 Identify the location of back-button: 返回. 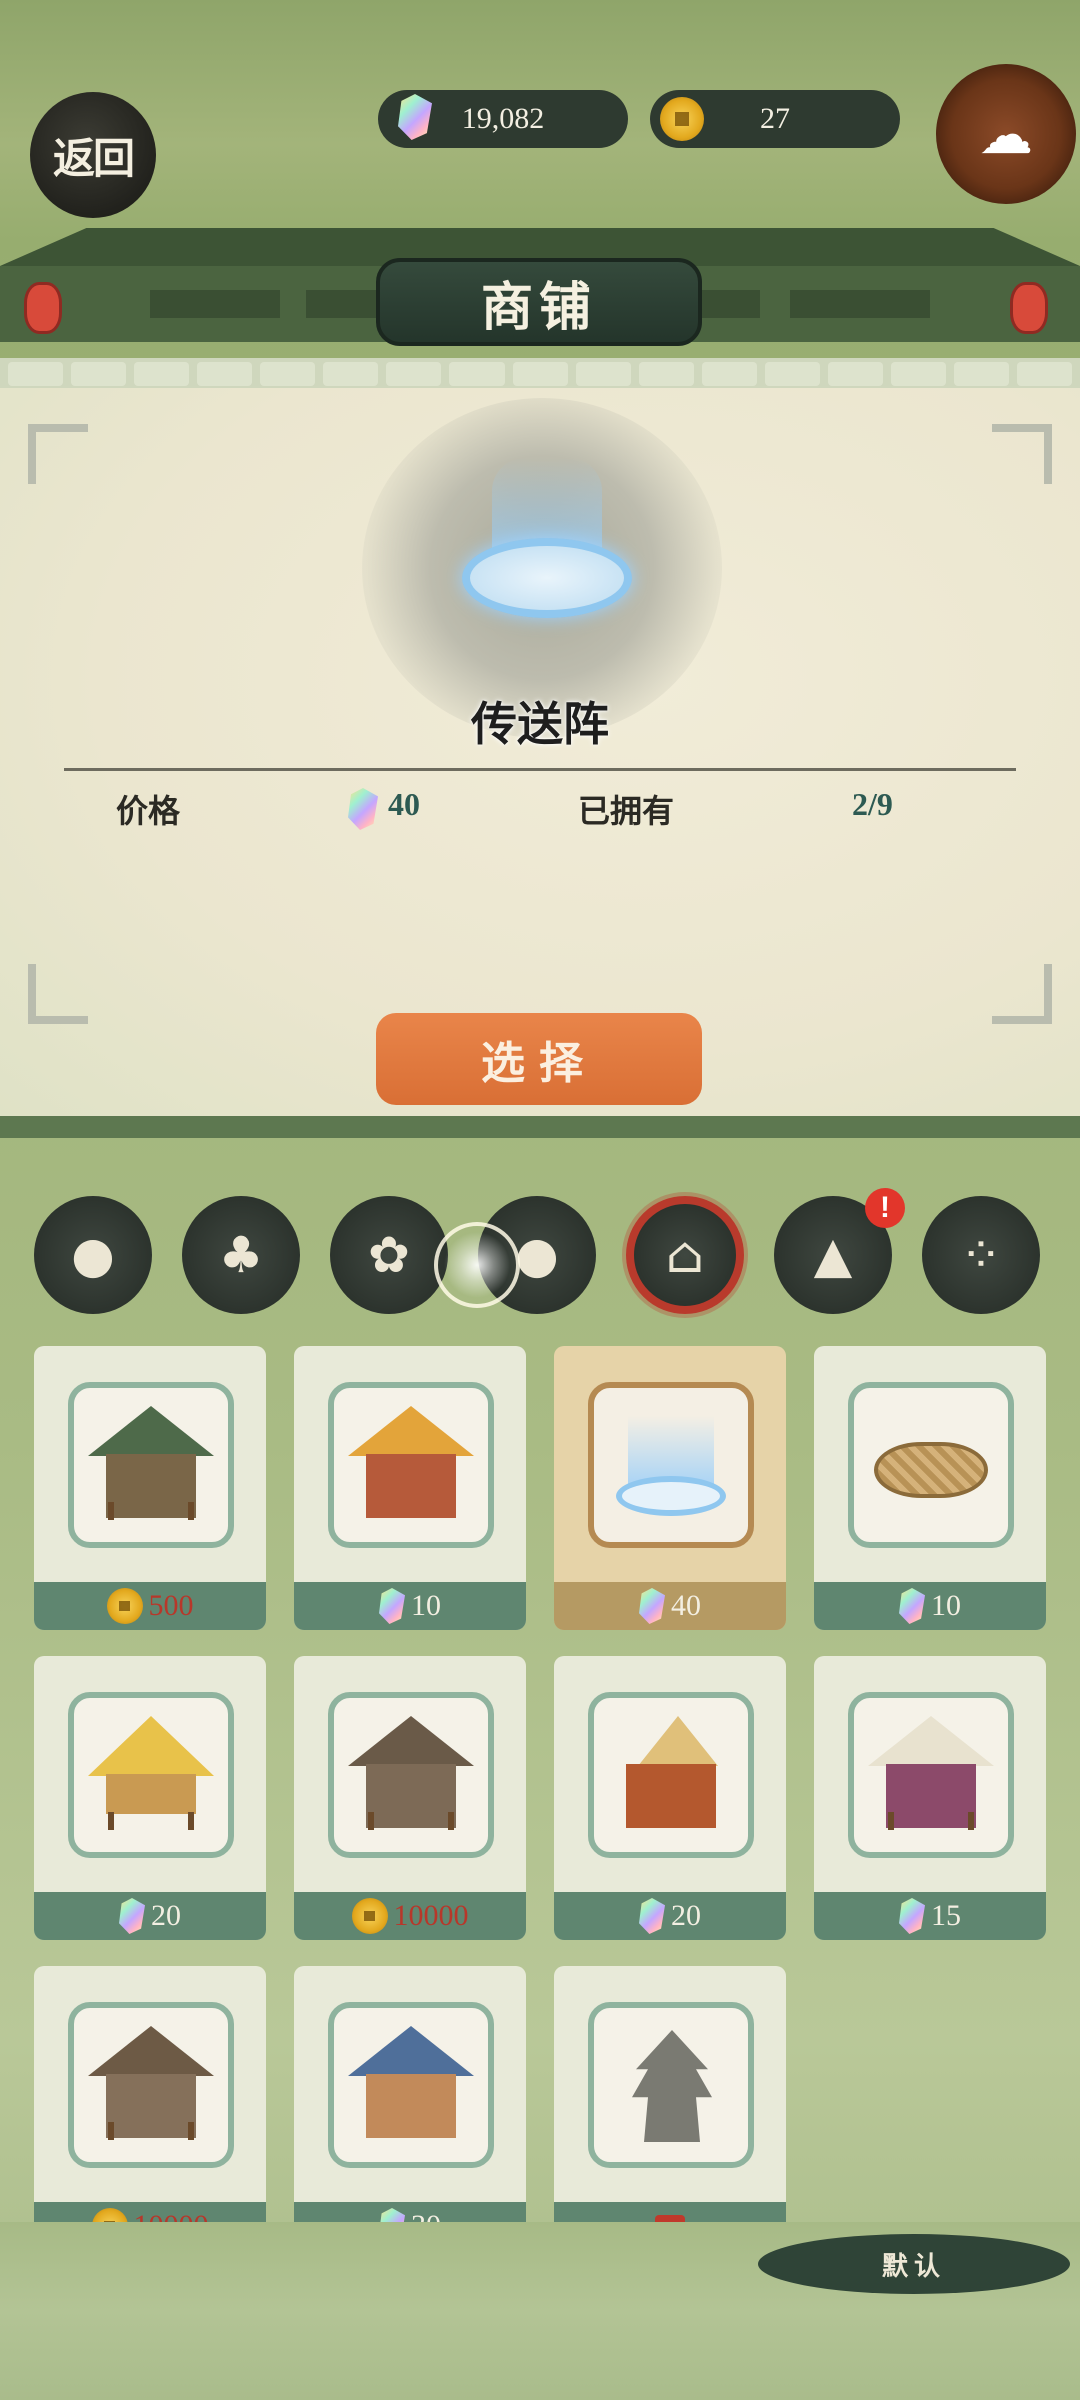
(93, 155).